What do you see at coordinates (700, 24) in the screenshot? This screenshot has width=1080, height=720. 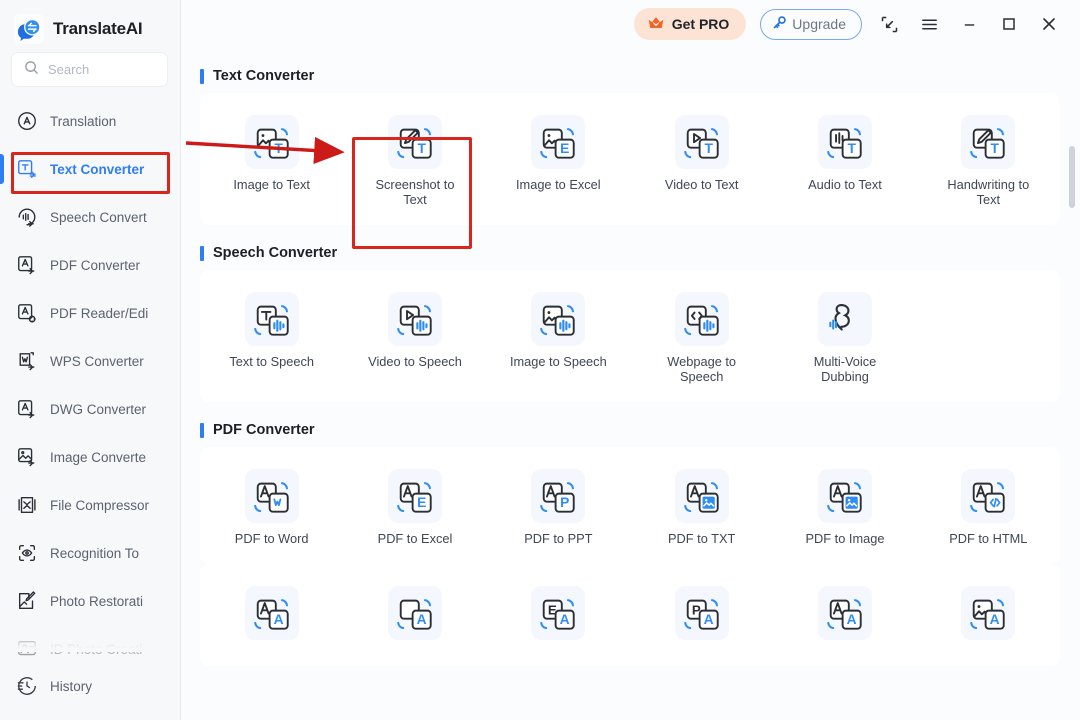 I see `get-pro-label: Get PRO` at bounding box center [700, 24].